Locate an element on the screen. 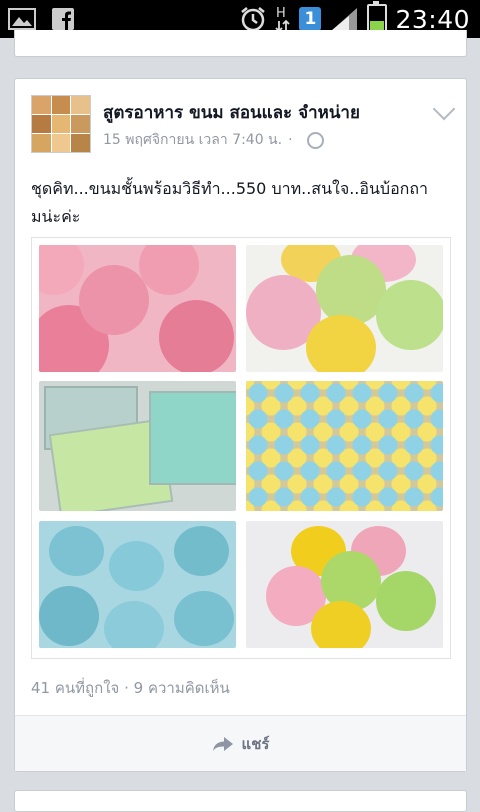  share-arrow-icon is located at coordinates (222, 743).